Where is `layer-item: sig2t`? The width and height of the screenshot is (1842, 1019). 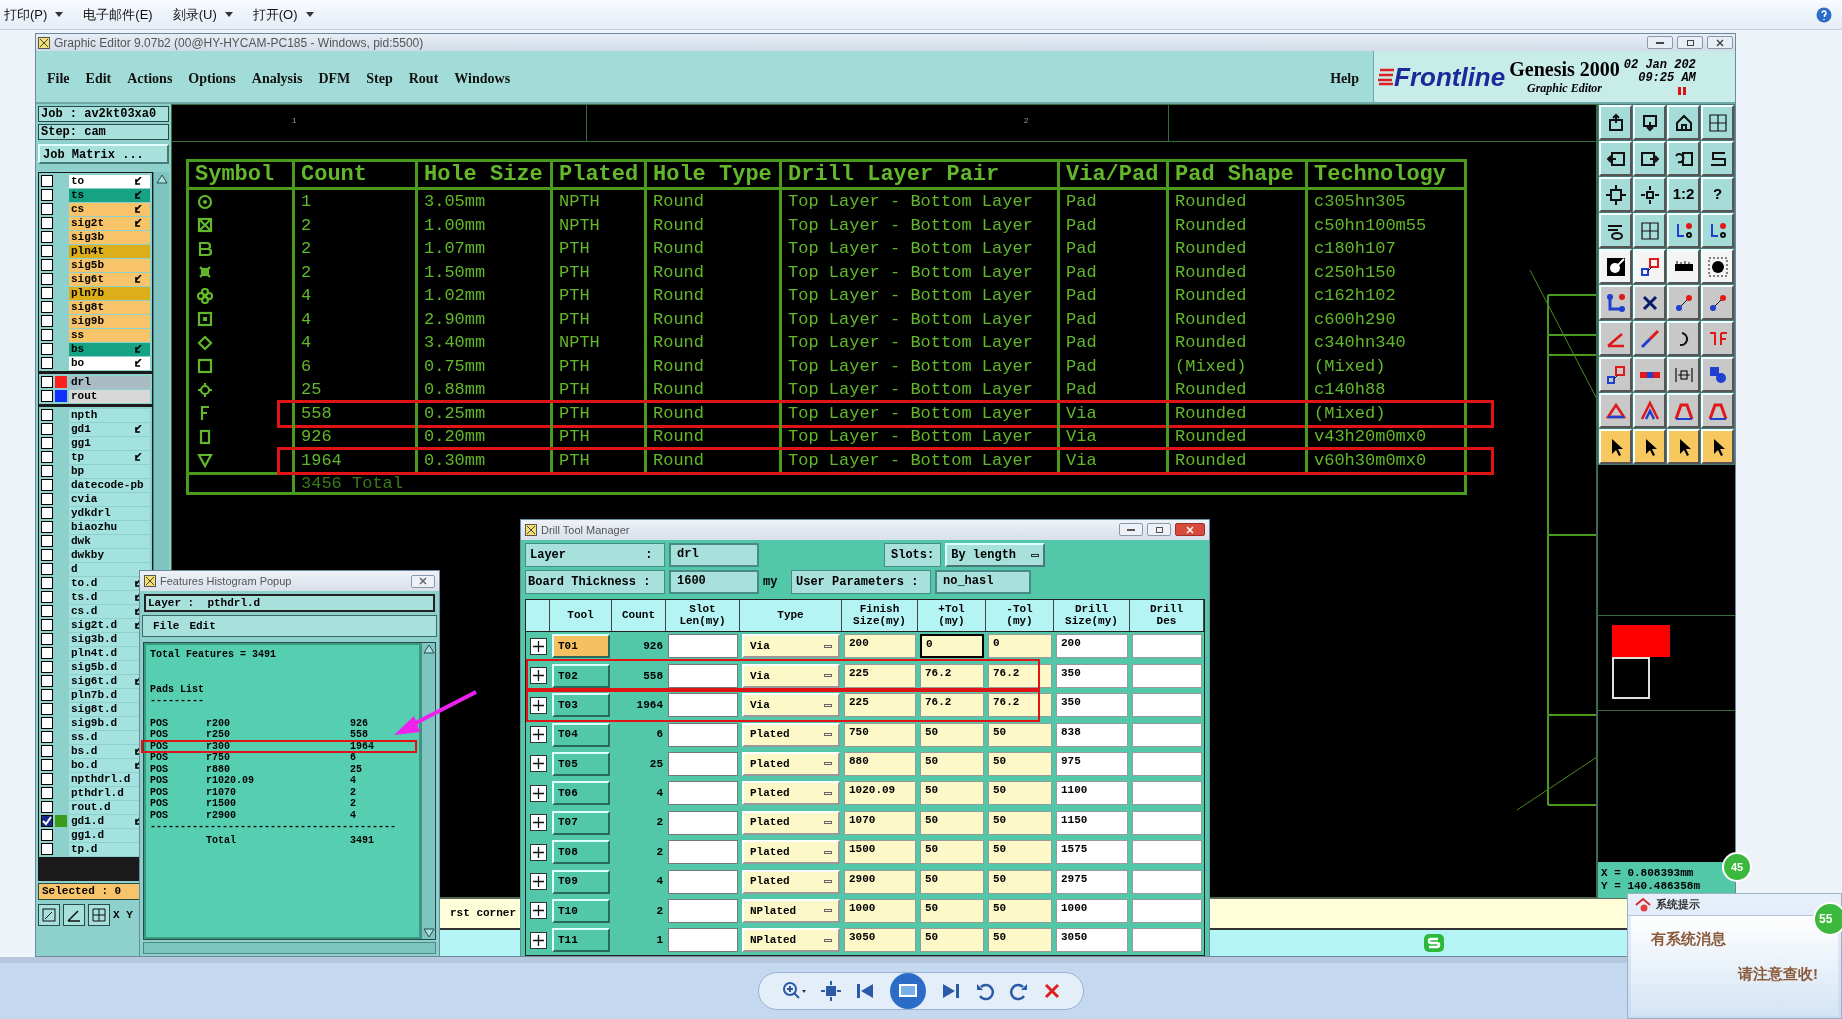 layer-item: sig2t is located at coordinates (109, 223).